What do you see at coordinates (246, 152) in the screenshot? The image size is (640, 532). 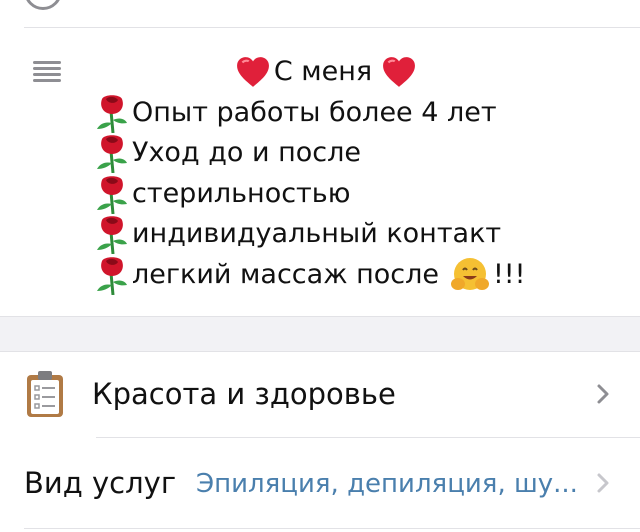 I see `description-item-text: Уход до и после` at bounding box center [246, 152].